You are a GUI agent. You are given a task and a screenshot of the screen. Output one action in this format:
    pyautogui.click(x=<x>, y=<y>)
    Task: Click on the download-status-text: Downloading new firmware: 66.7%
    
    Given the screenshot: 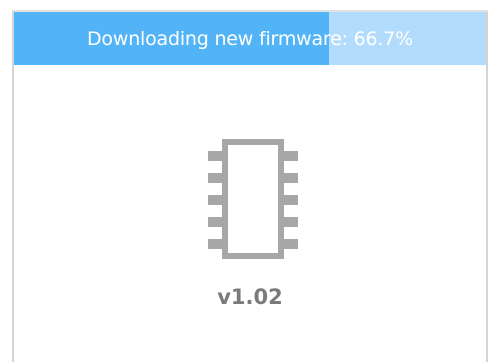 What is the action you would take?
    pyautogui.click(x=250, y=38)
    